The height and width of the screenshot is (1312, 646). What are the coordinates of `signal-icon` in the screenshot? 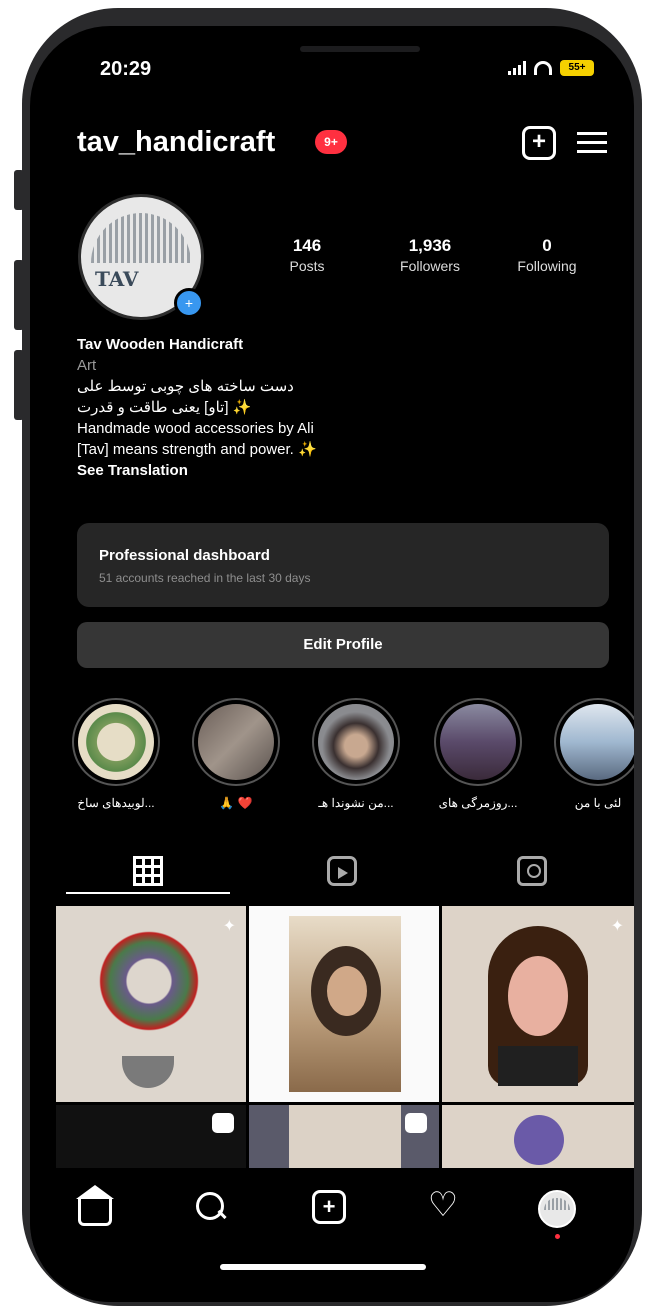 It's located at (517, 68).